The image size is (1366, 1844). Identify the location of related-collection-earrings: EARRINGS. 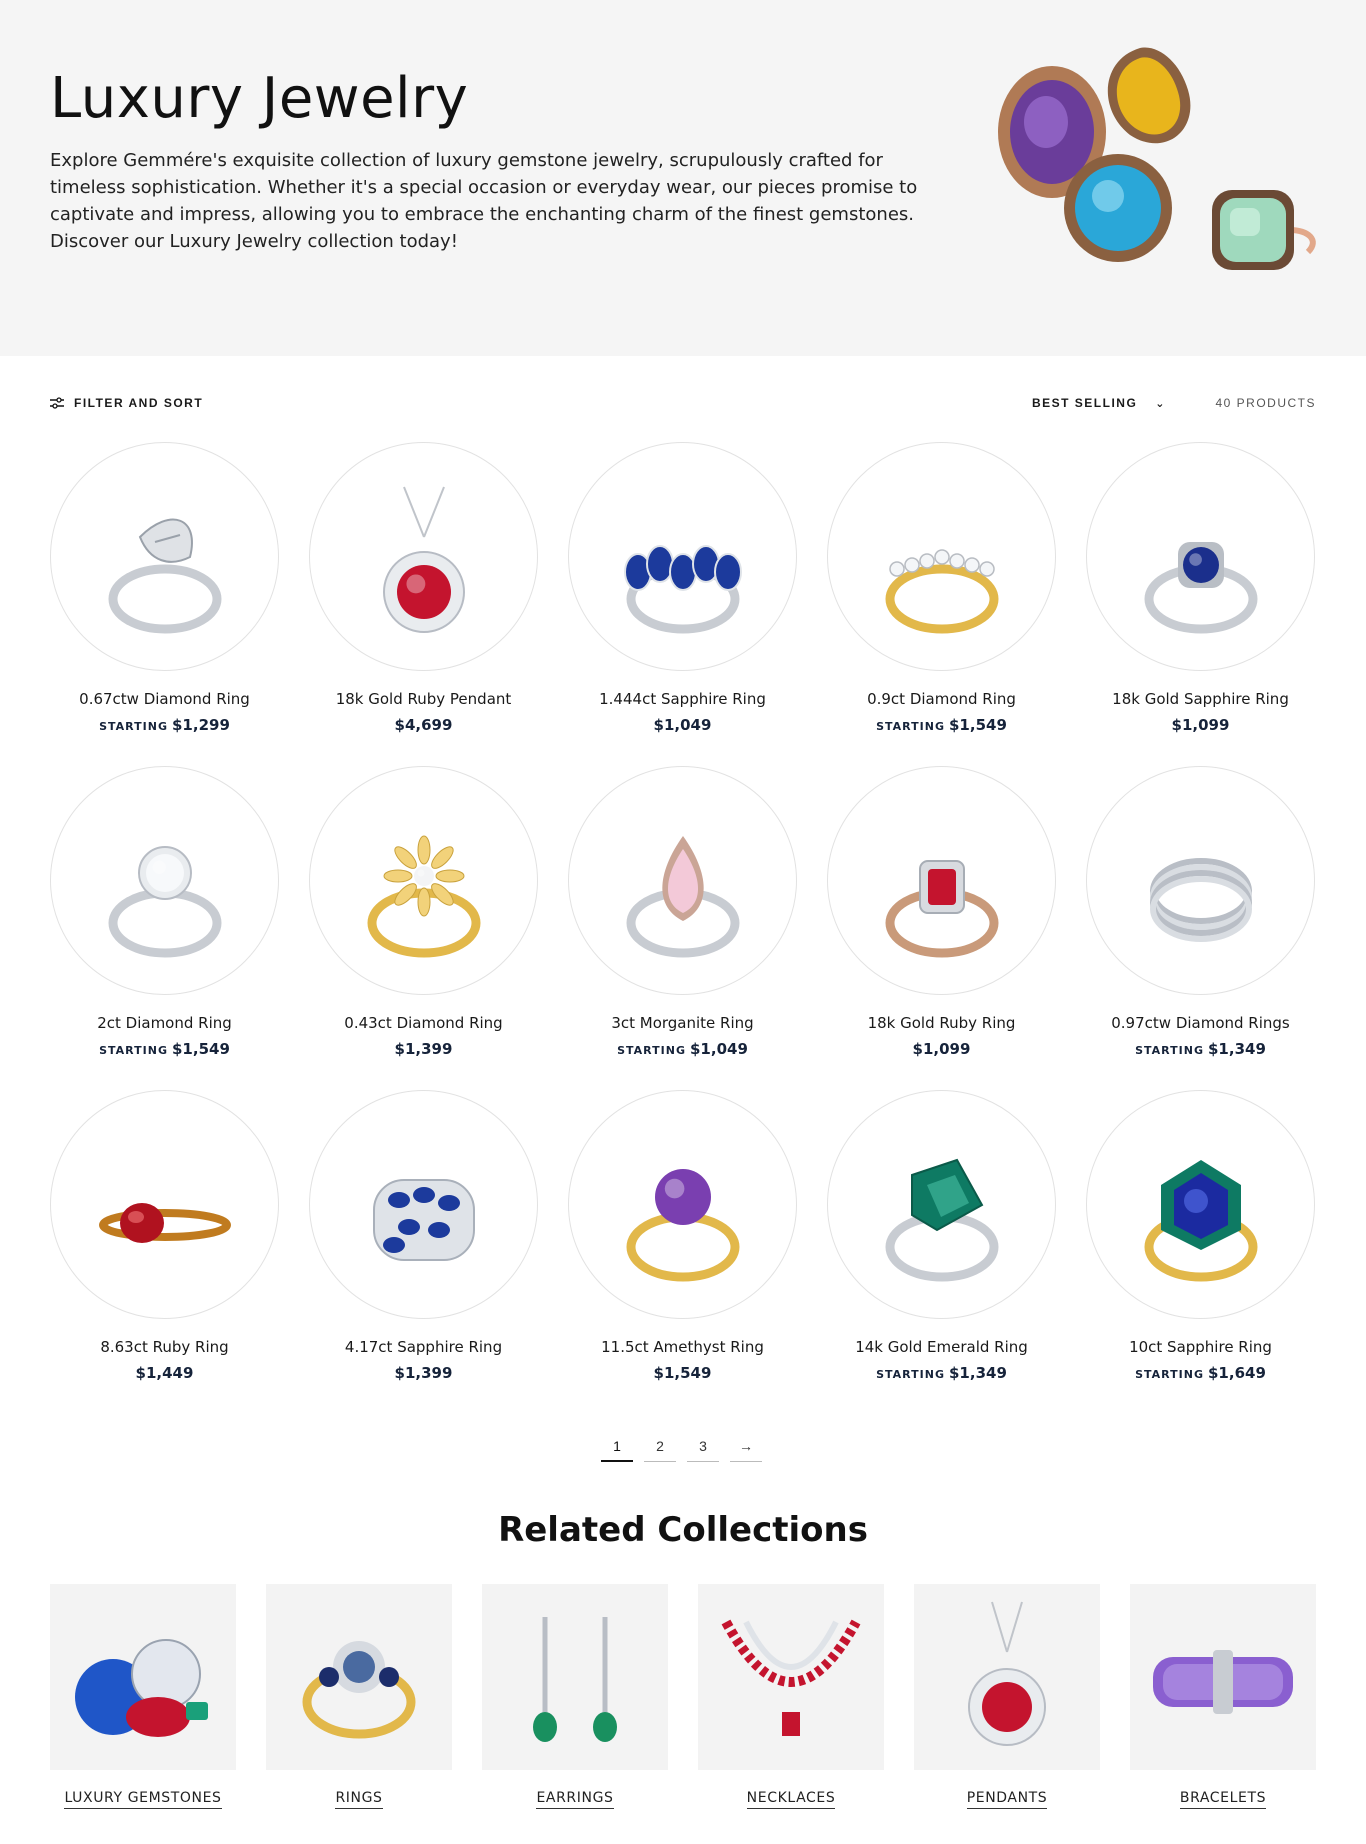
(575, 1696).